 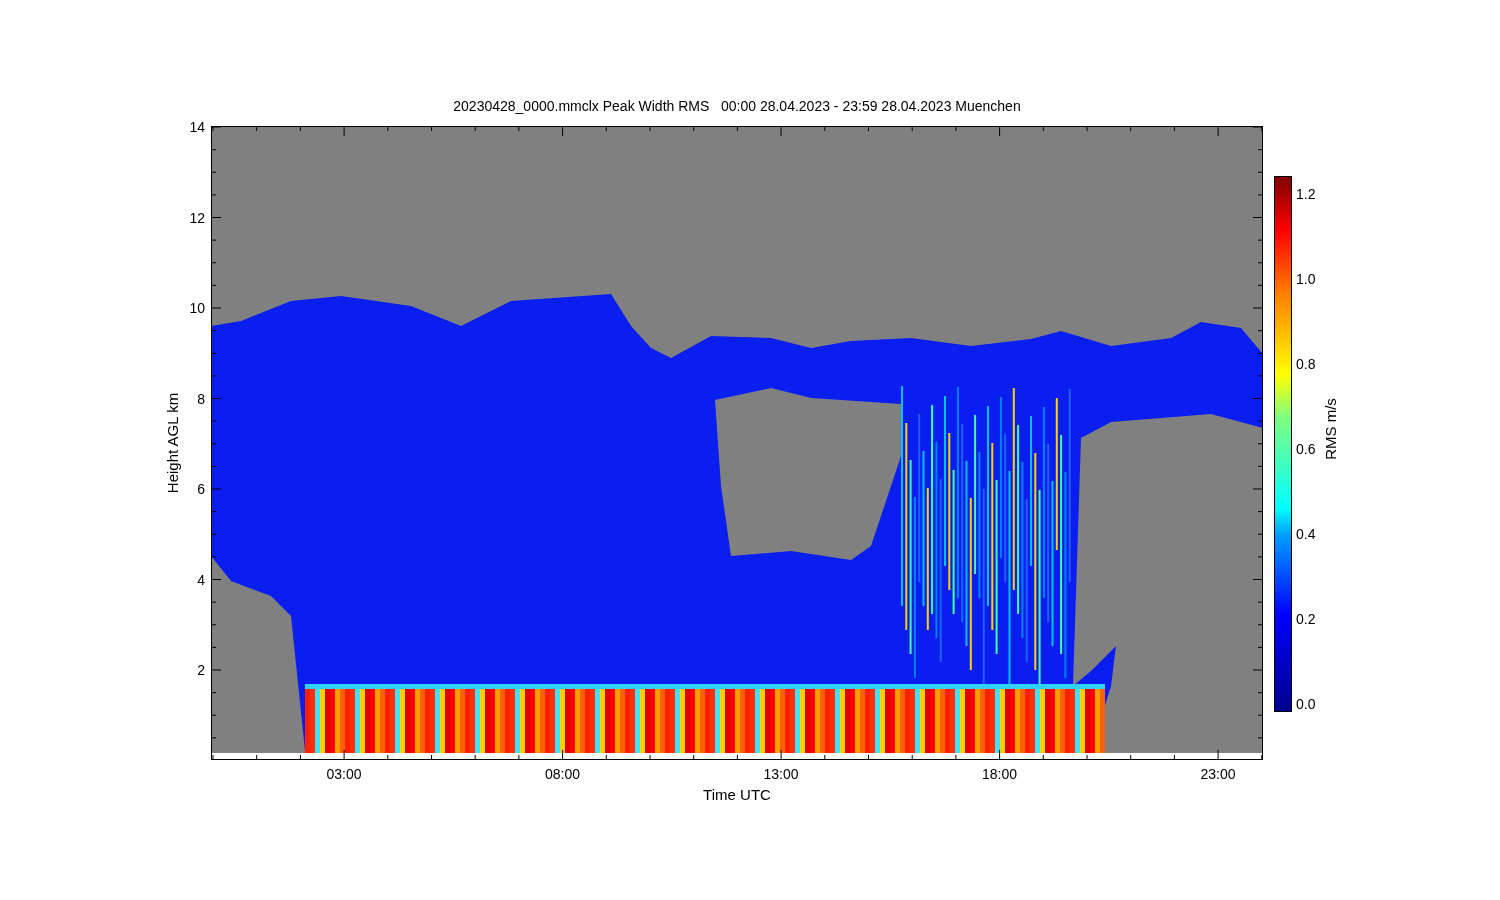 What do you see at coordinates (197, 308) in the screenshot?
I see `y-tick-label: 10` at bounding box center [197, 308].